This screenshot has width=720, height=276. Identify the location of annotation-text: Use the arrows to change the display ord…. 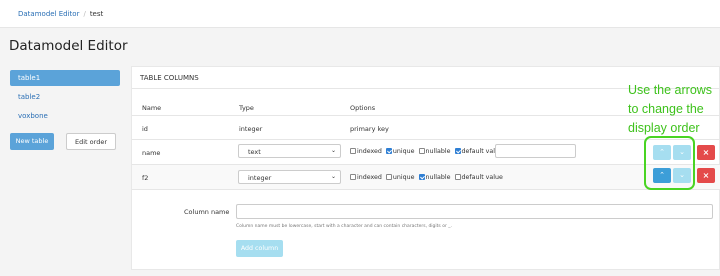
(670, 109).